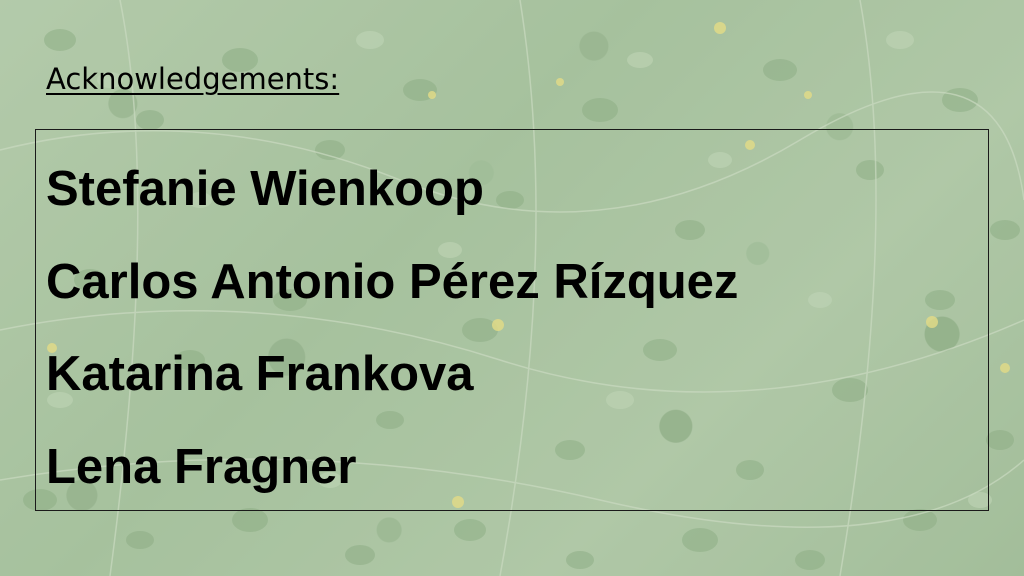 The height and width of the screenshot is (576, 1024). What do you see at coordinates (193, 79) in the screenshot?
I see `acknowledgements-heading: Acknowledgements:` at bounding box center [193, 79].